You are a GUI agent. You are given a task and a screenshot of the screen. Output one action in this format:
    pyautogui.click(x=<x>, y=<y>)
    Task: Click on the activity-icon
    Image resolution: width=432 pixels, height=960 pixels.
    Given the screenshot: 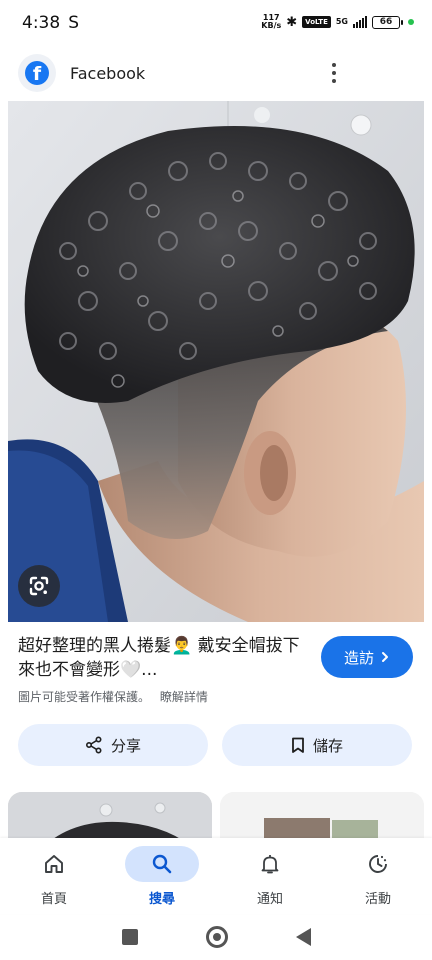 What is the action you would take?
    pyautogui.click(x=378, y=864)
    